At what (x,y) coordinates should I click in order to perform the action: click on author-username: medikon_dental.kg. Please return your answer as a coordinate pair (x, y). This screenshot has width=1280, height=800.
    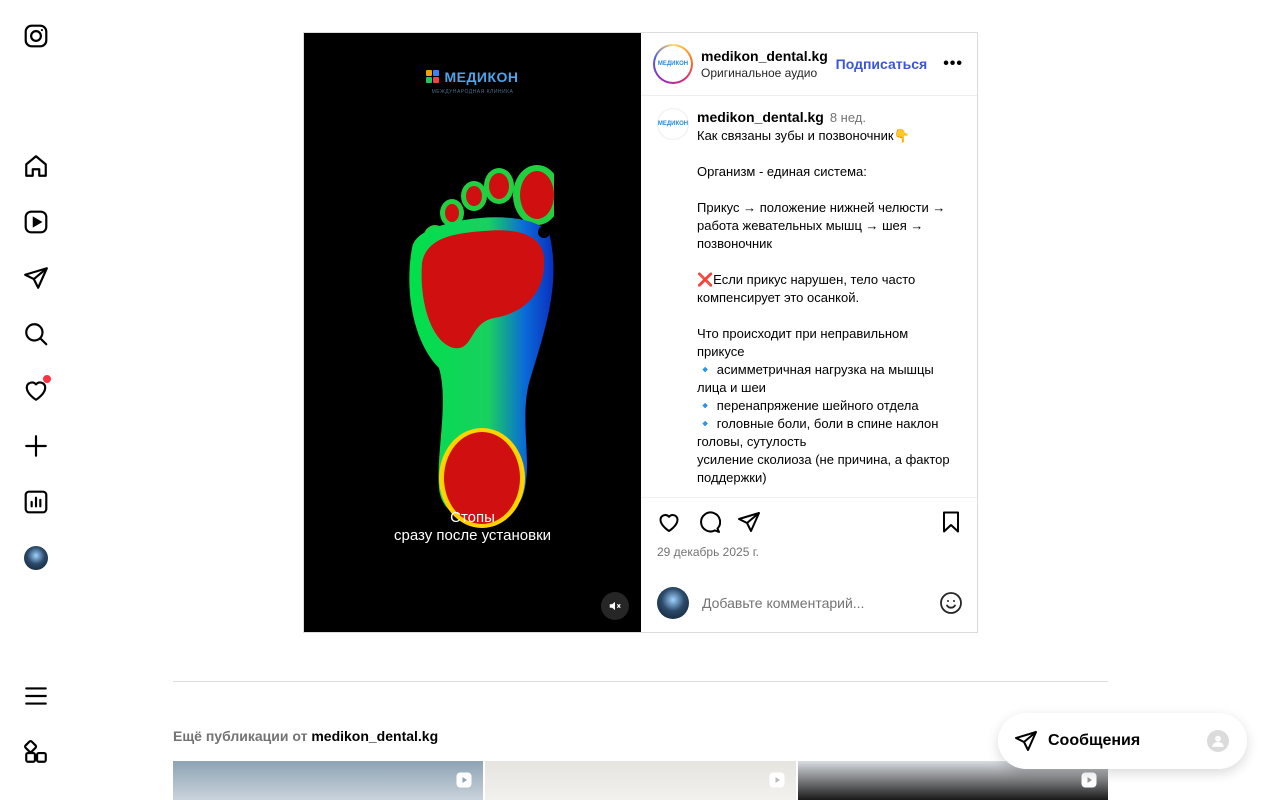
    Looking at the image, I should click on (768, 56).